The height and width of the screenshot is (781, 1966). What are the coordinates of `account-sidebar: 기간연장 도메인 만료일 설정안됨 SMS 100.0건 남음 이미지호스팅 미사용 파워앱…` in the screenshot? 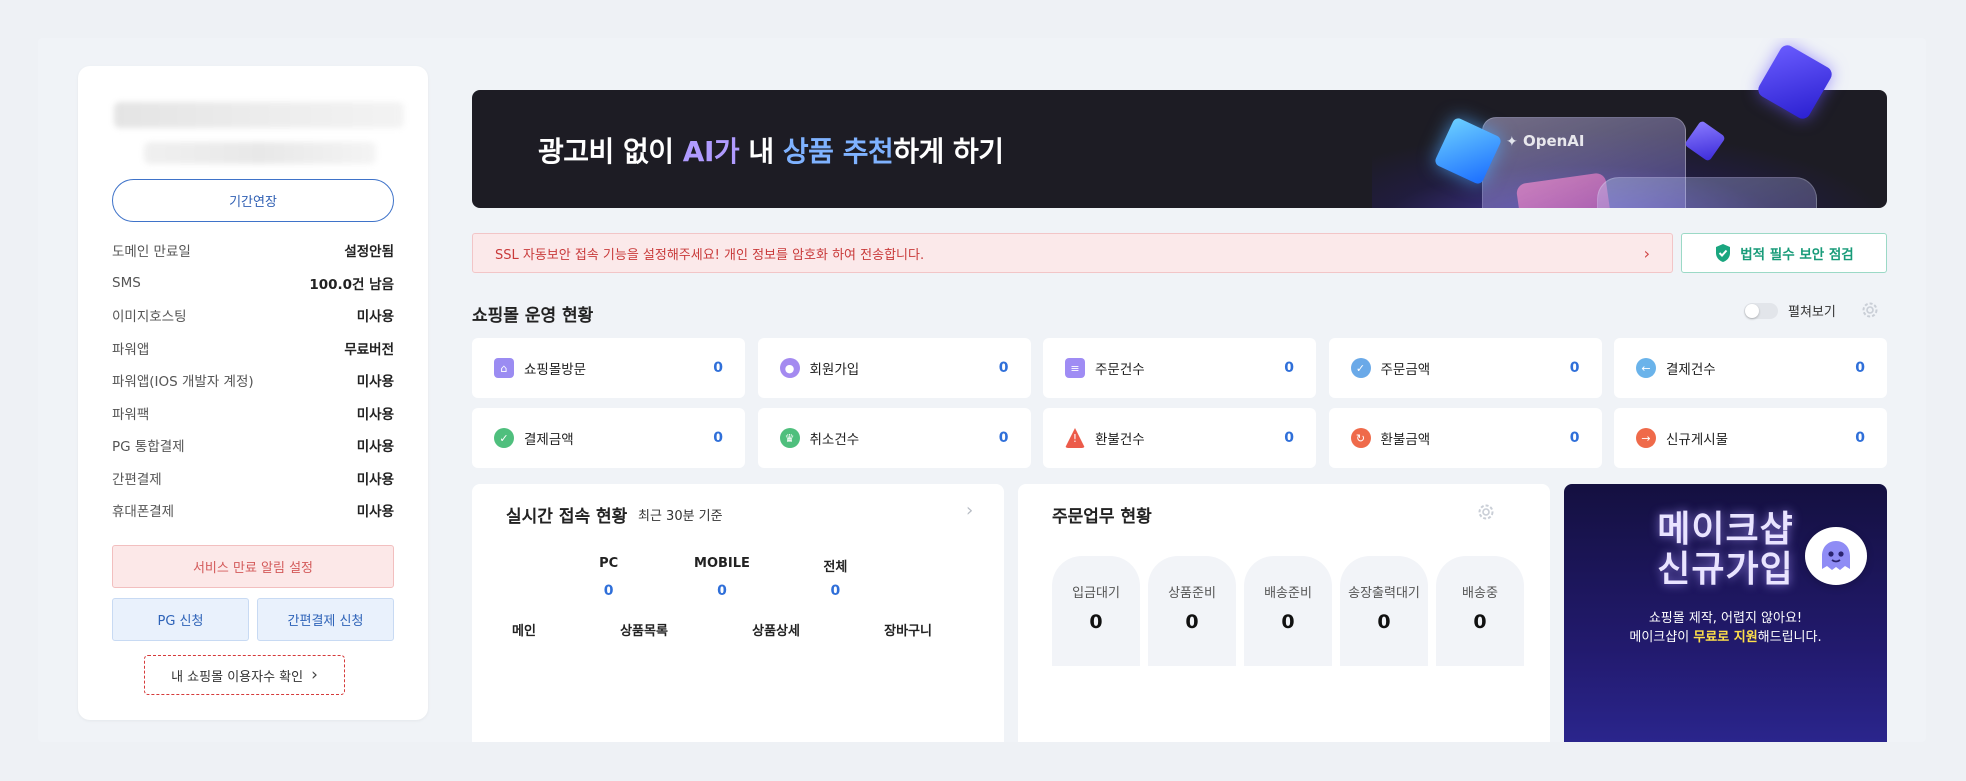 It's located at (253, 393).